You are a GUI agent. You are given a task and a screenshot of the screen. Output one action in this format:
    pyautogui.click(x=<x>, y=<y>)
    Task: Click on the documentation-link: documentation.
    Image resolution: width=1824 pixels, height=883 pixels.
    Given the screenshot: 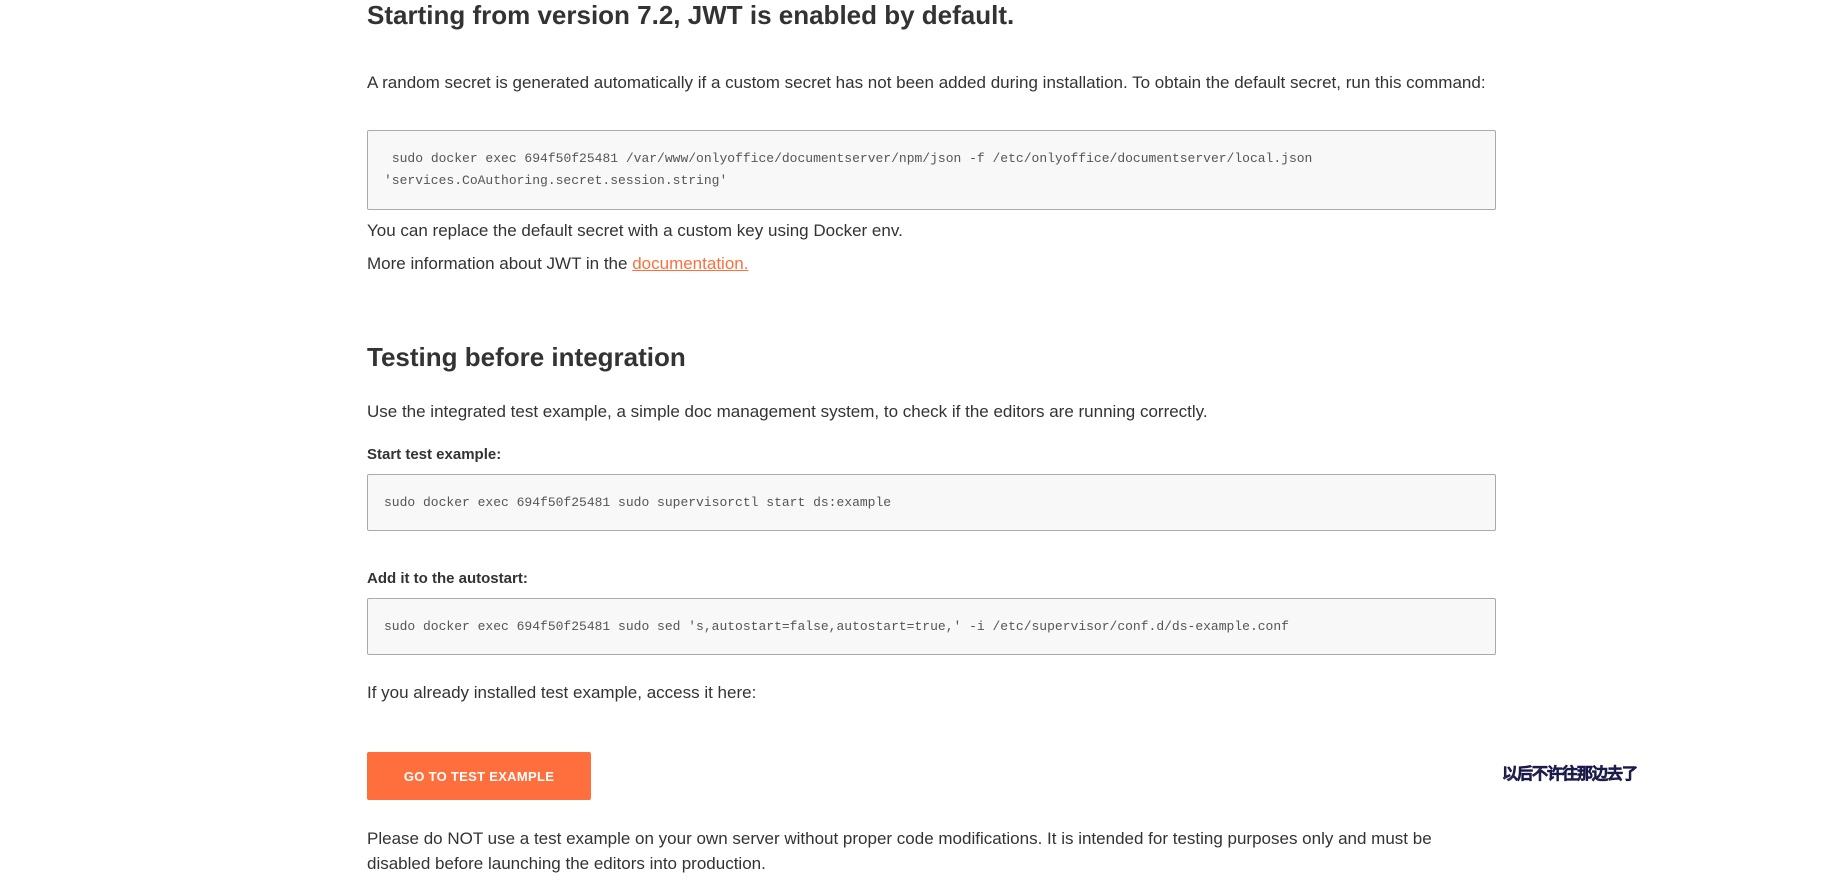 What is the action you would take?
    pyautogui.click(x=690, y=263)
    